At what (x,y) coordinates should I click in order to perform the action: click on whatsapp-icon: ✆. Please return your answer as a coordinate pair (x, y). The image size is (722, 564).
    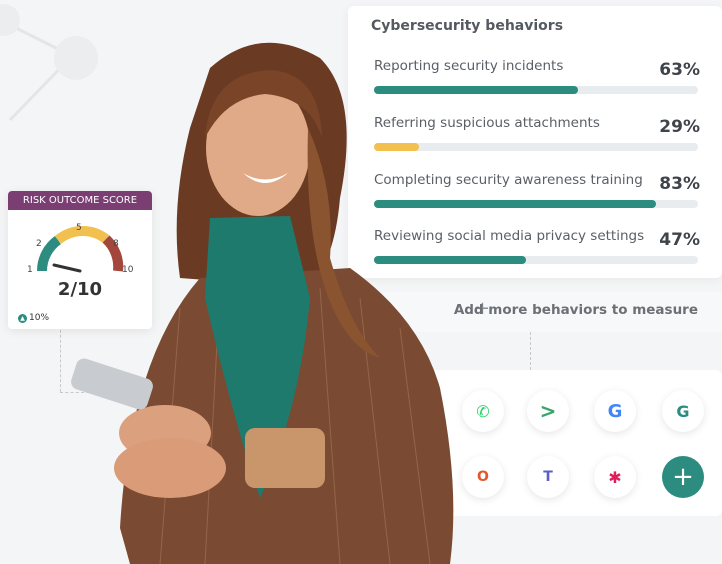
    Looking at the image, I should click on (483, 411).